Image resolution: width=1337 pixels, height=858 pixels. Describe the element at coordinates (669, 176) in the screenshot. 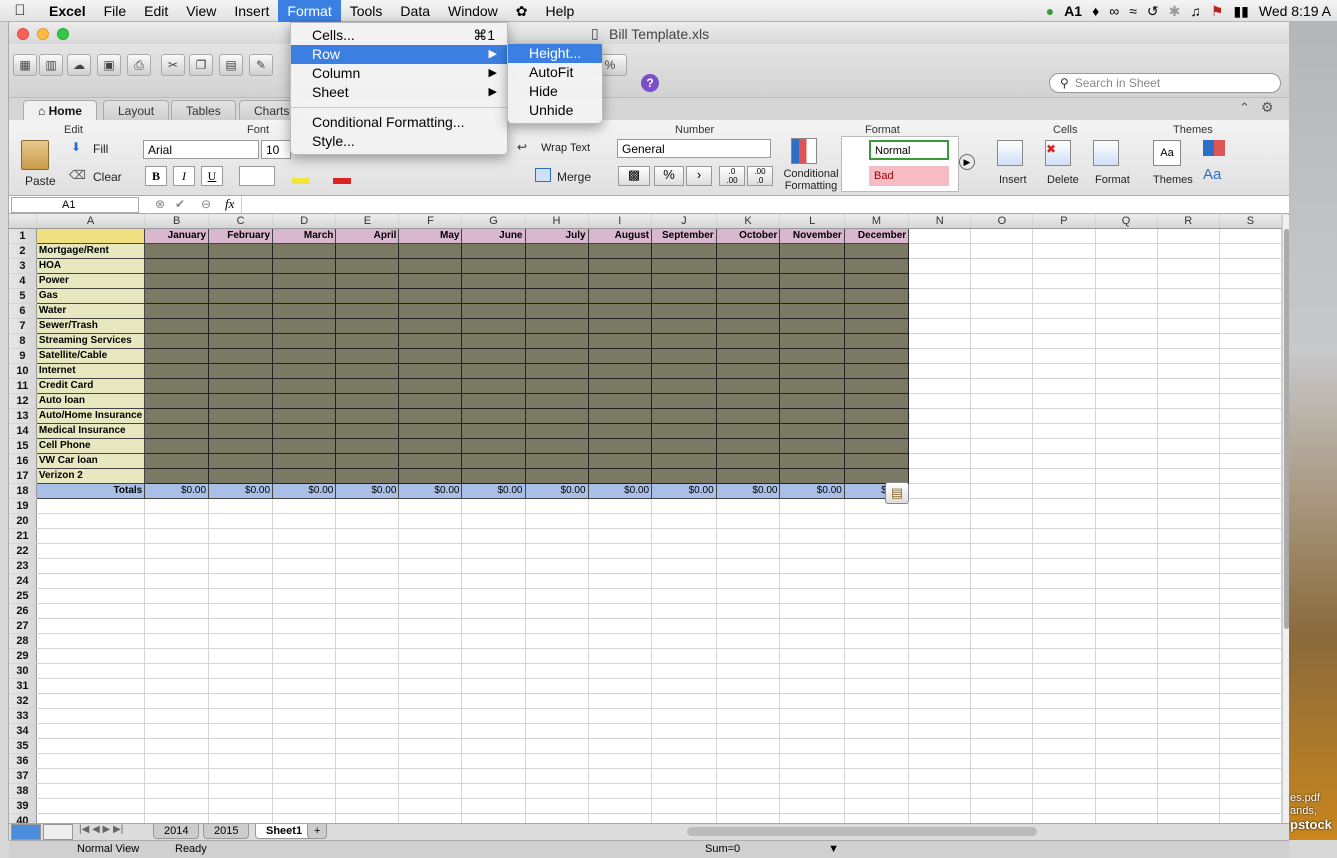

I see `percent-button: %` at that location.